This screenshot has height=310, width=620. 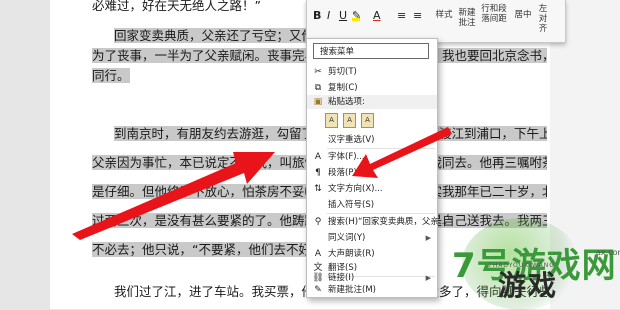 I want to click on red-arrow-left-icon, so click(x=173, y=196).